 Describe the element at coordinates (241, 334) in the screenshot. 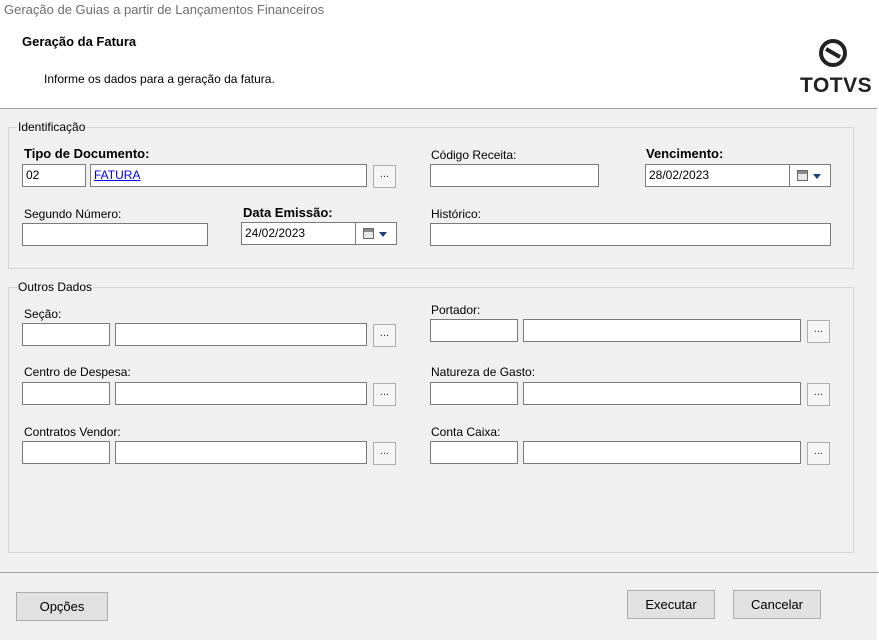

I see `secao-description-field` at that location.